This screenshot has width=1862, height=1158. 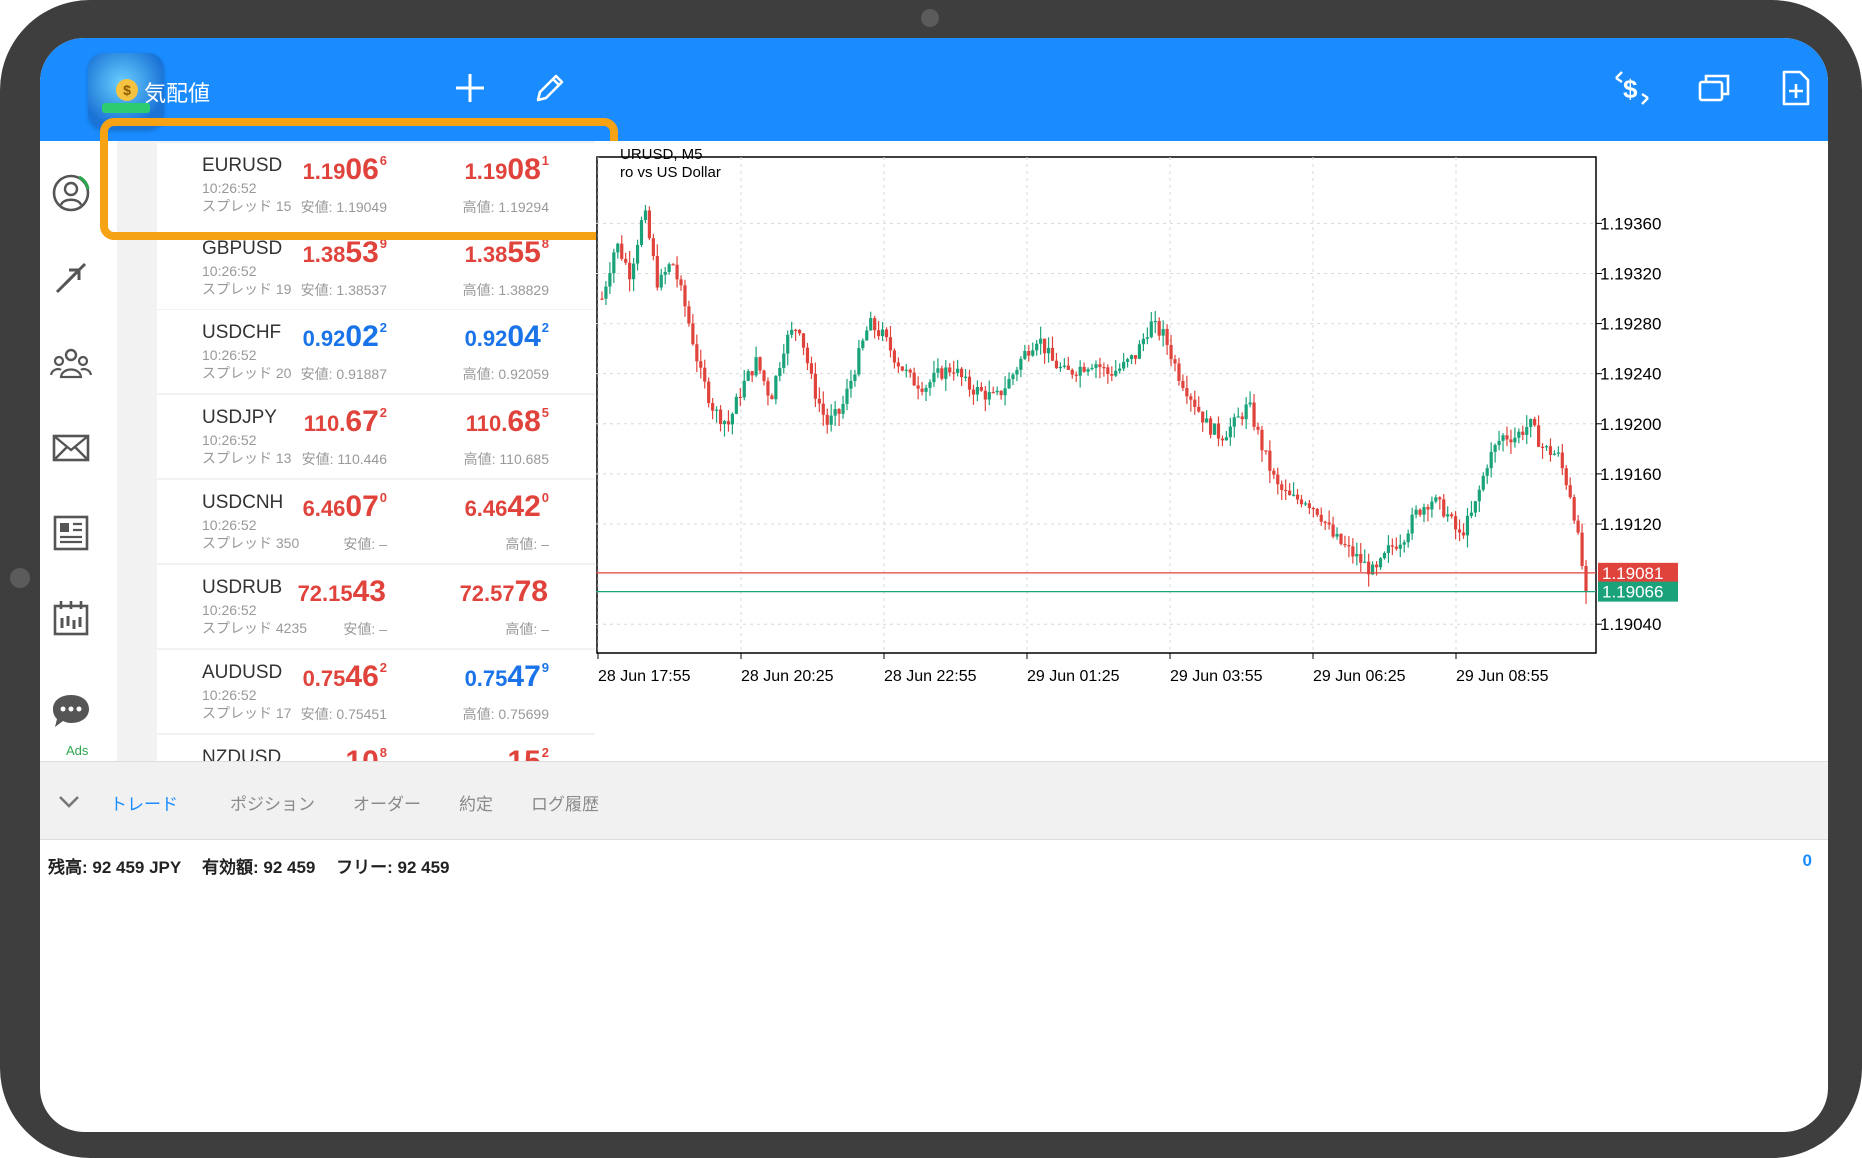 What do you see at coordinates (383, 752) in the screenshot?
I see `bid-sup: 8` at bounding box center [383, 752].